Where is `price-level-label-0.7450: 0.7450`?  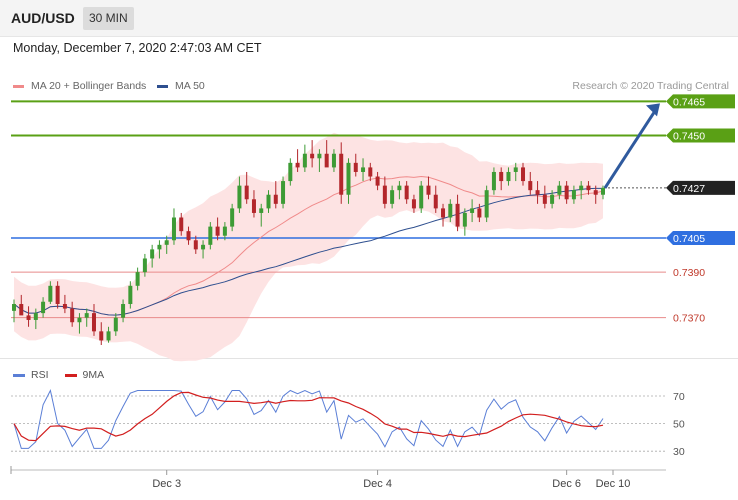 price-level-label-0.7450: 0.7450 is located at coordinates (689, 137).